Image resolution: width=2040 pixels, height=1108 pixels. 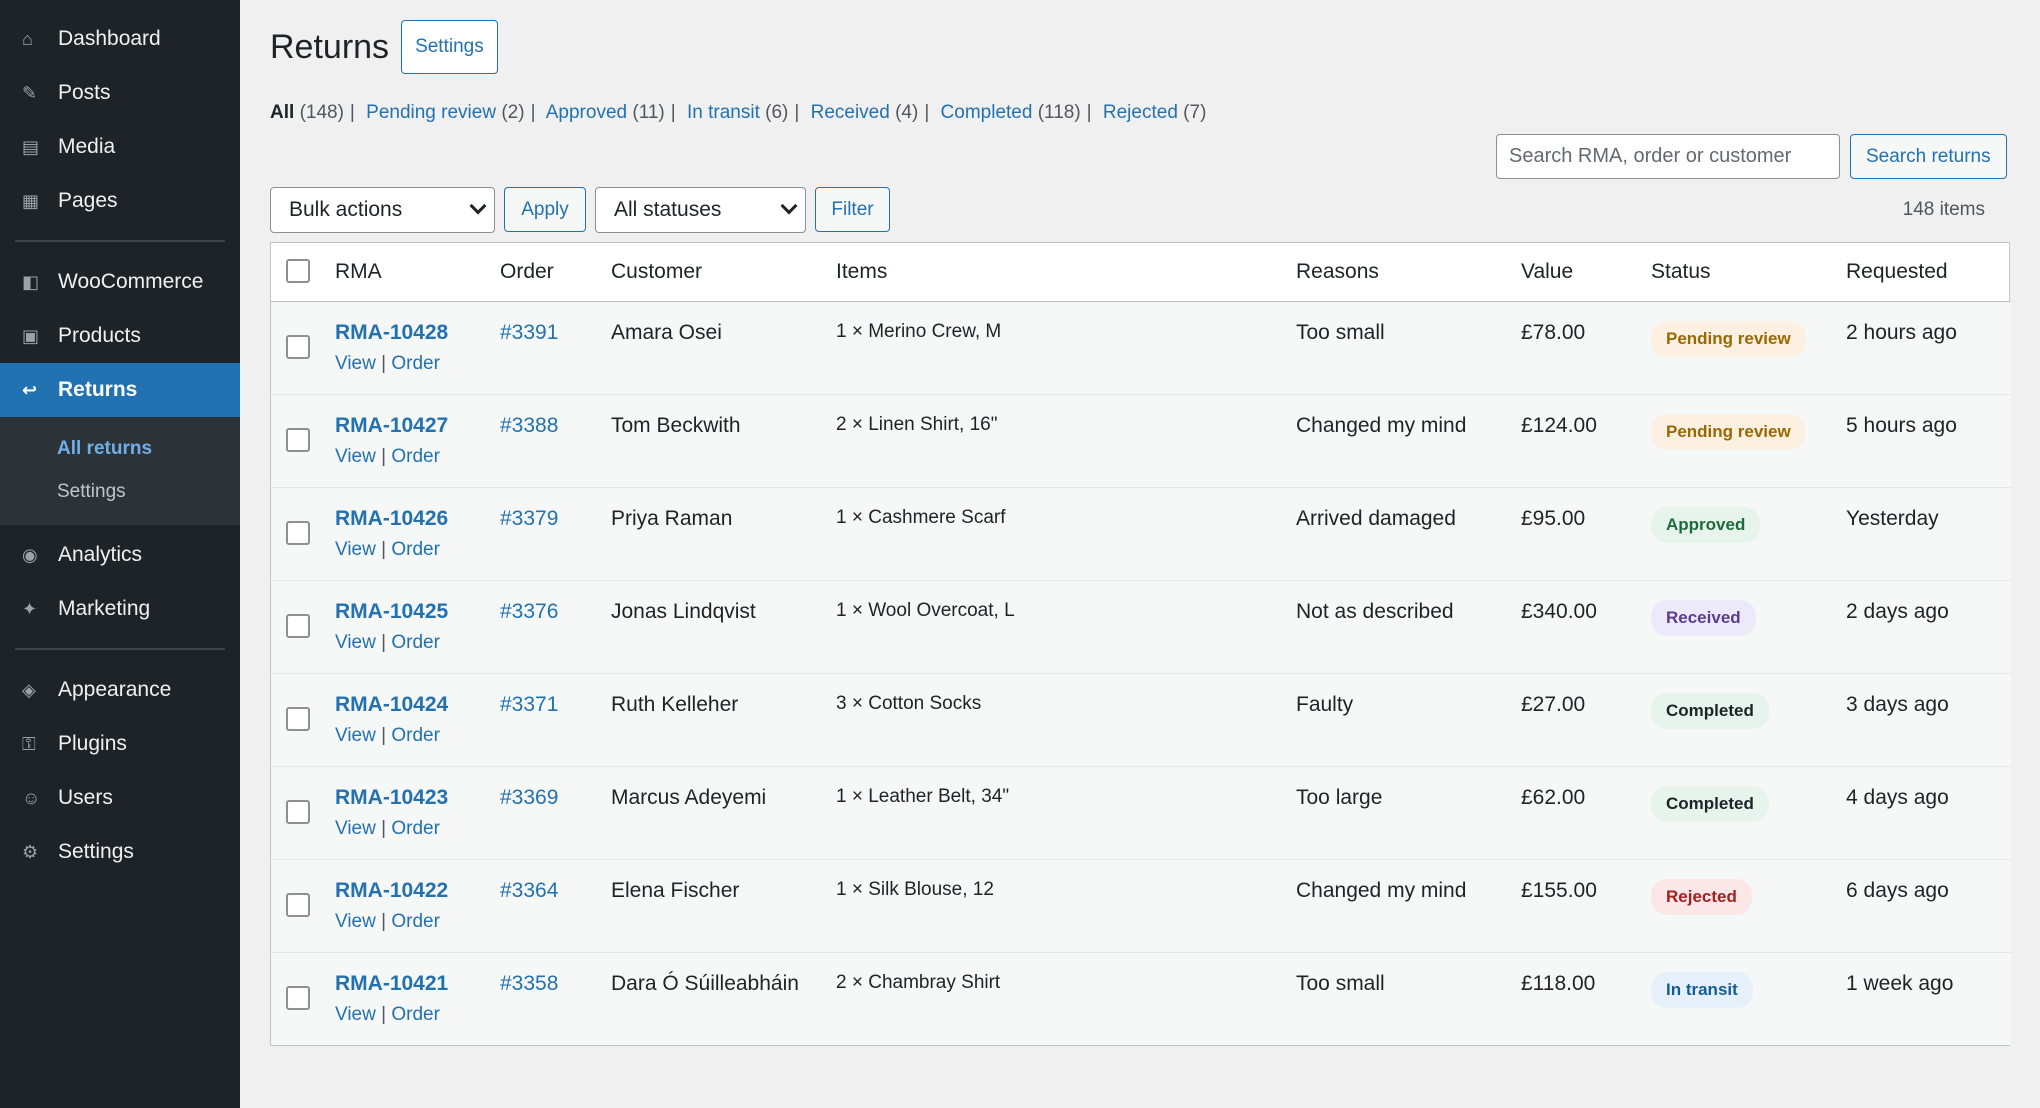 I want to click on menu-users: ☺ Users, so click(x=120, y=798).